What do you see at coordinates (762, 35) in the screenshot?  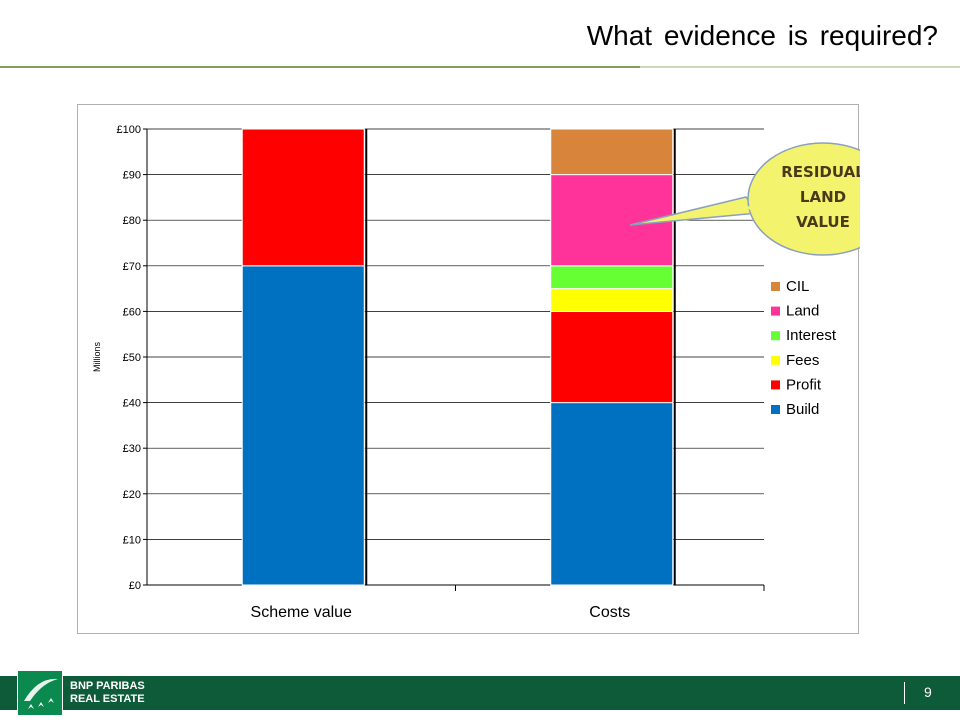 I see `slide-title: What evidence is required?` at bounding box center [762, 35].